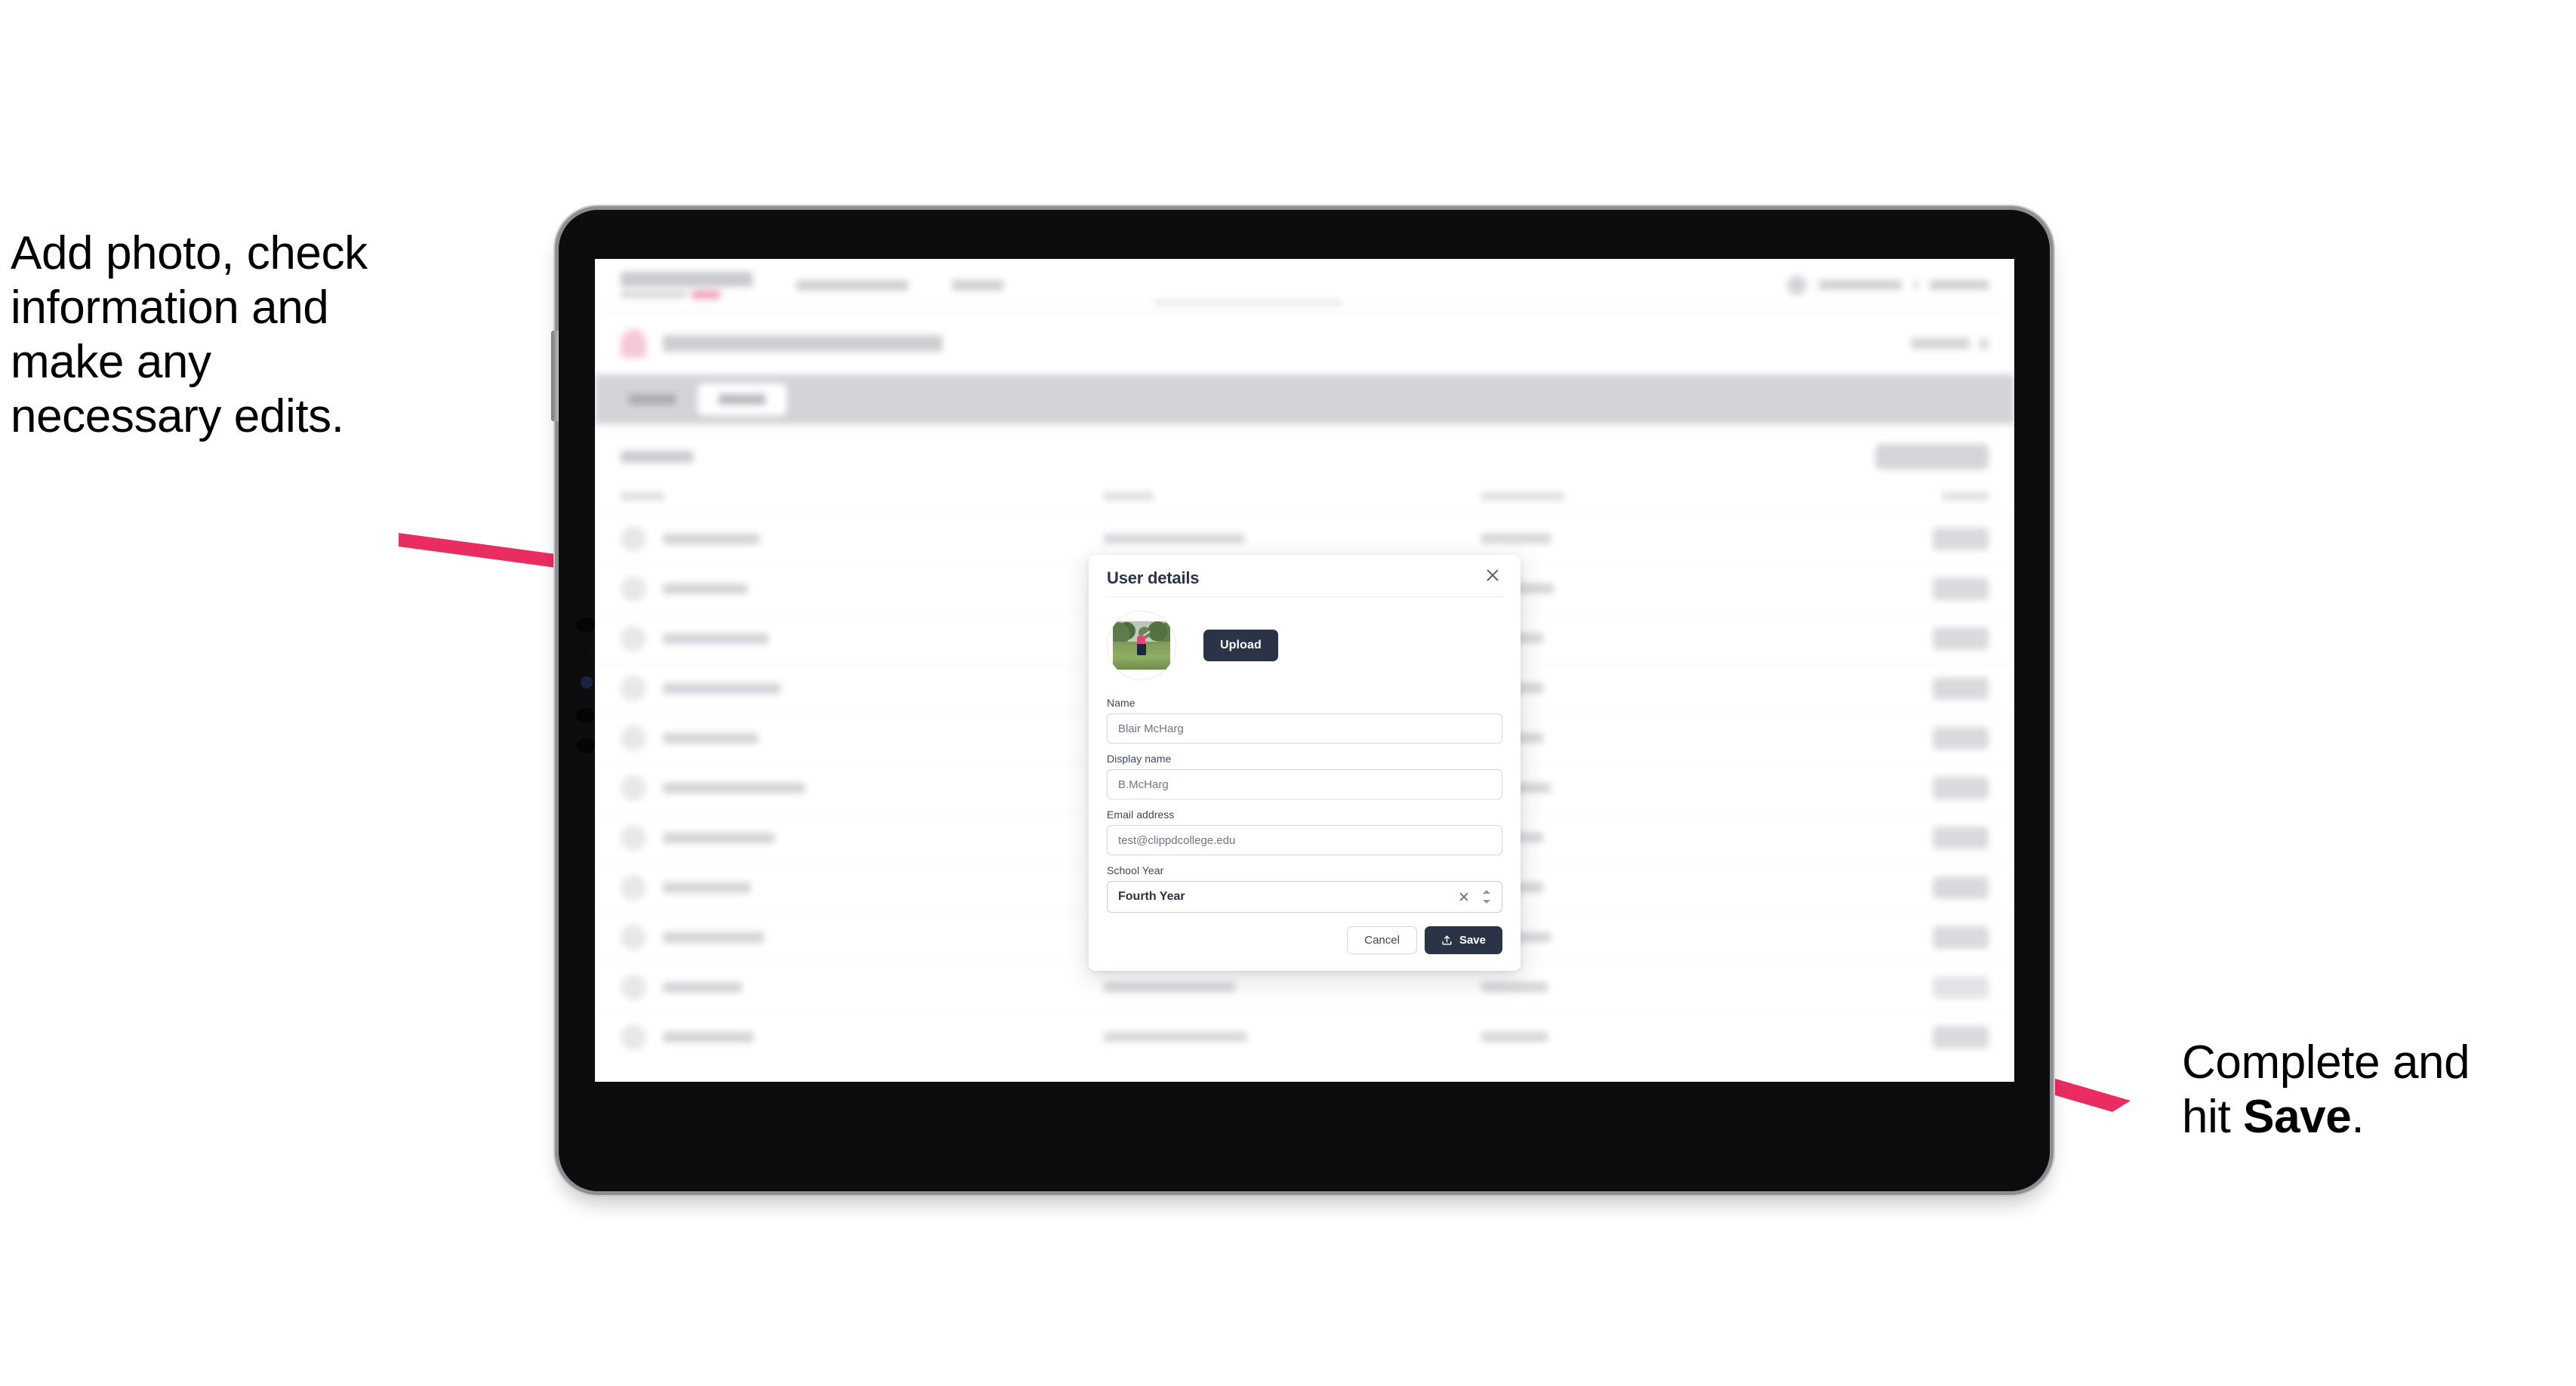  Describe the element at coordinates (1304, 1036) in the screenshot. I see `table-row` at that location.